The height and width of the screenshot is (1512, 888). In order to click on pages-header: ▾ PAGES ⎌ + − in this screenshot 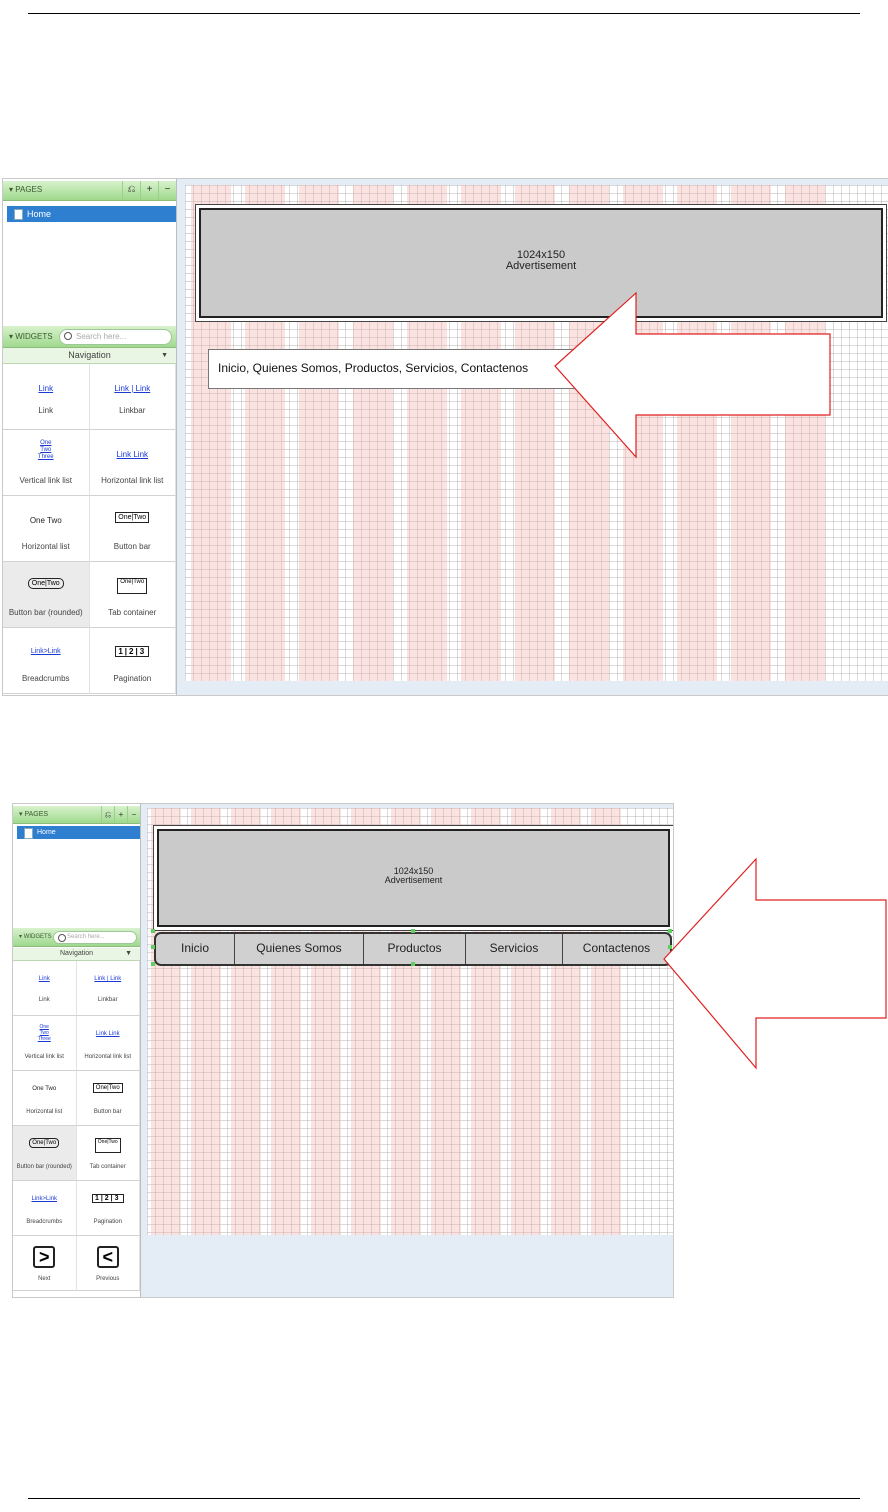, I will do `click(76, 815)`.